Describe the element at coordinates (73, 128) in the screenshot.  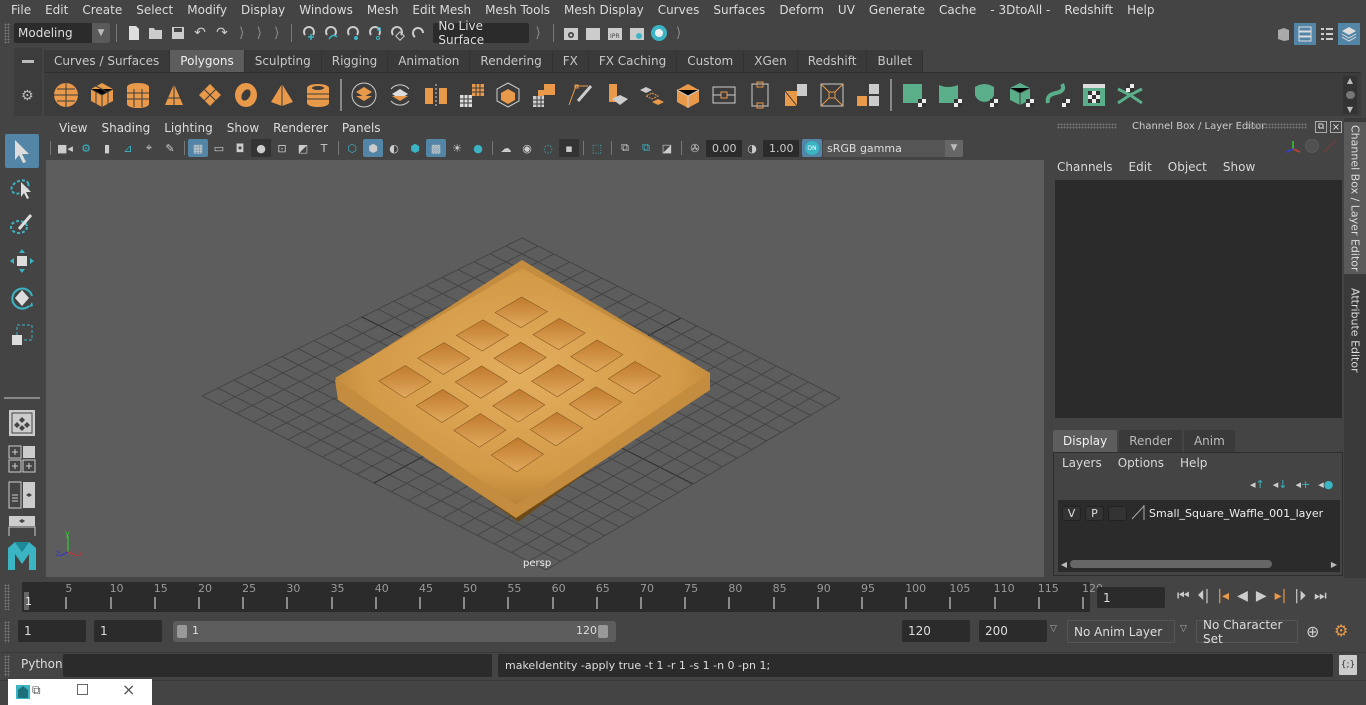
I see `viewport-menu-item: View` at that location.